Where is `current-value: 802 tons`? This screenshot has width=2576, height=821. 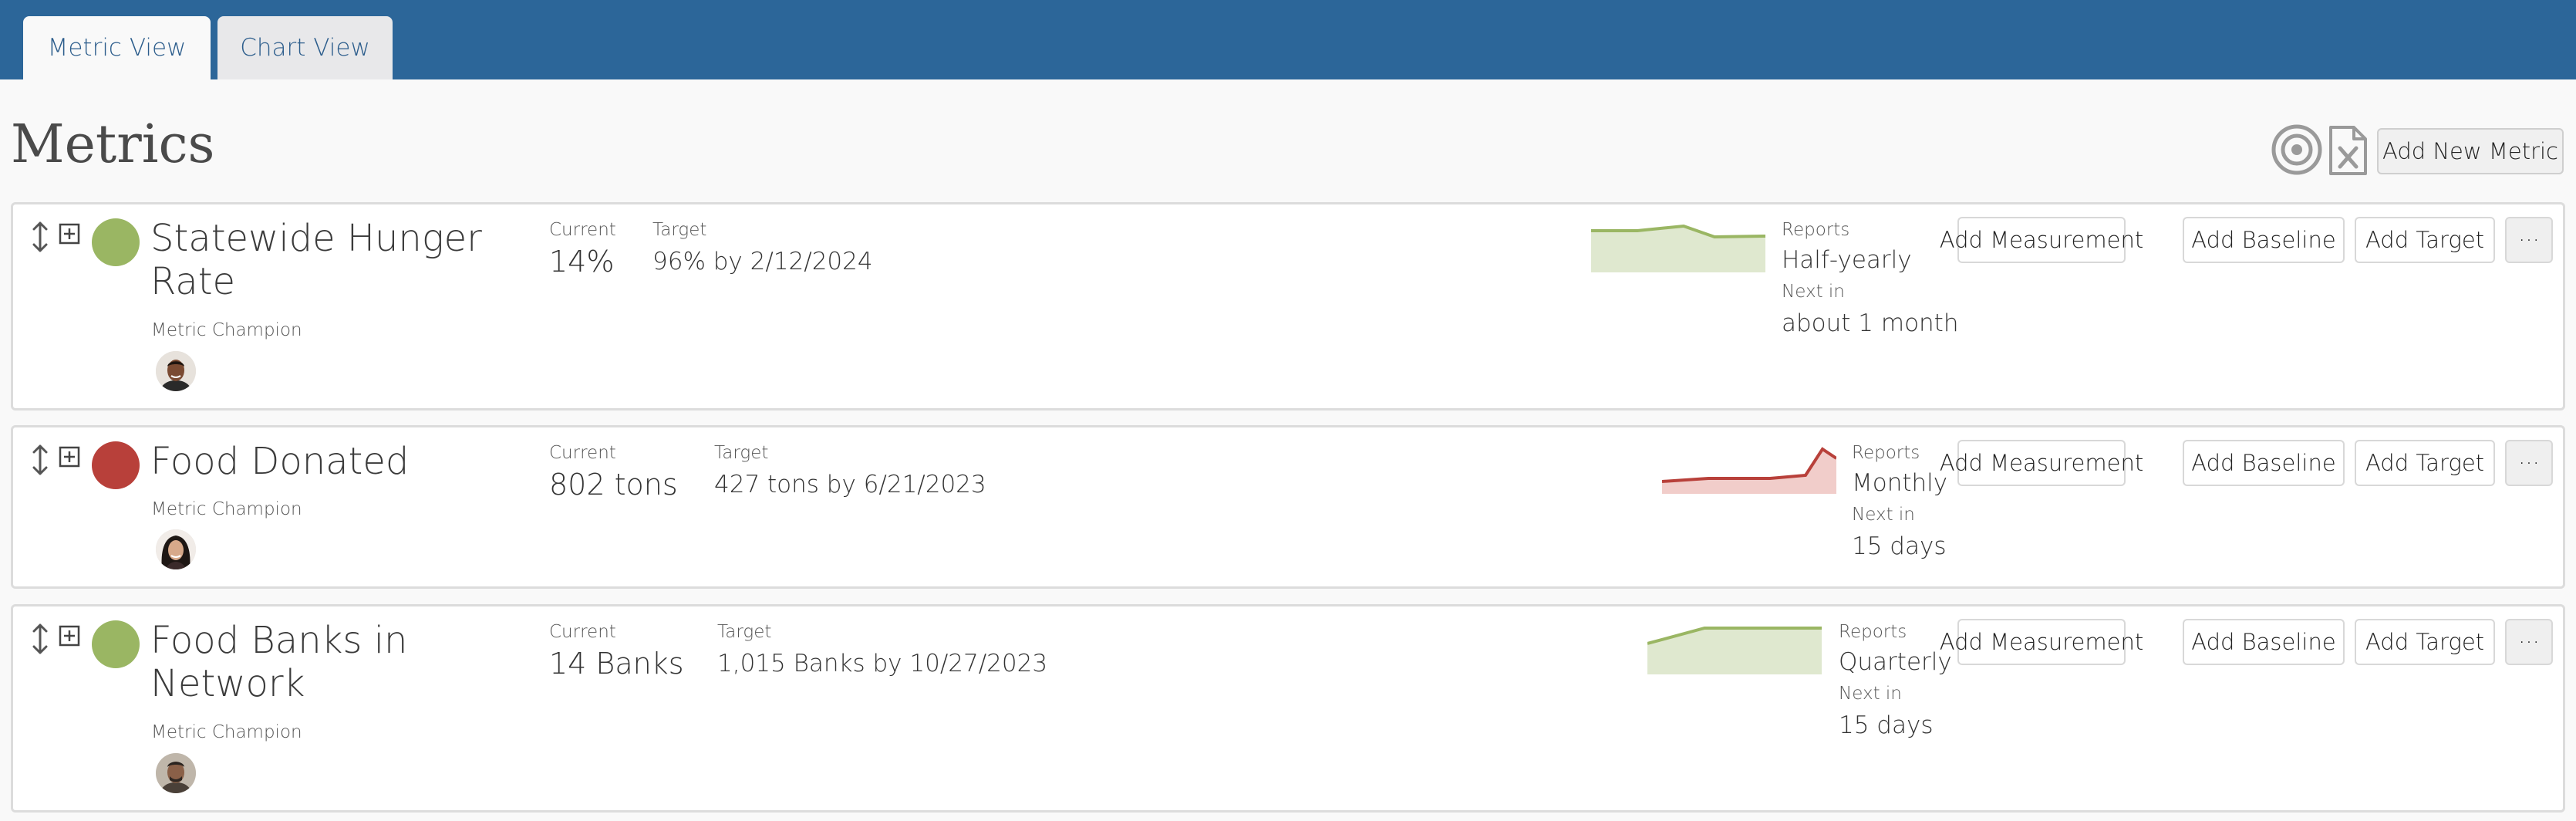 current-value: 802 tons is located at coordinates (613, 485).